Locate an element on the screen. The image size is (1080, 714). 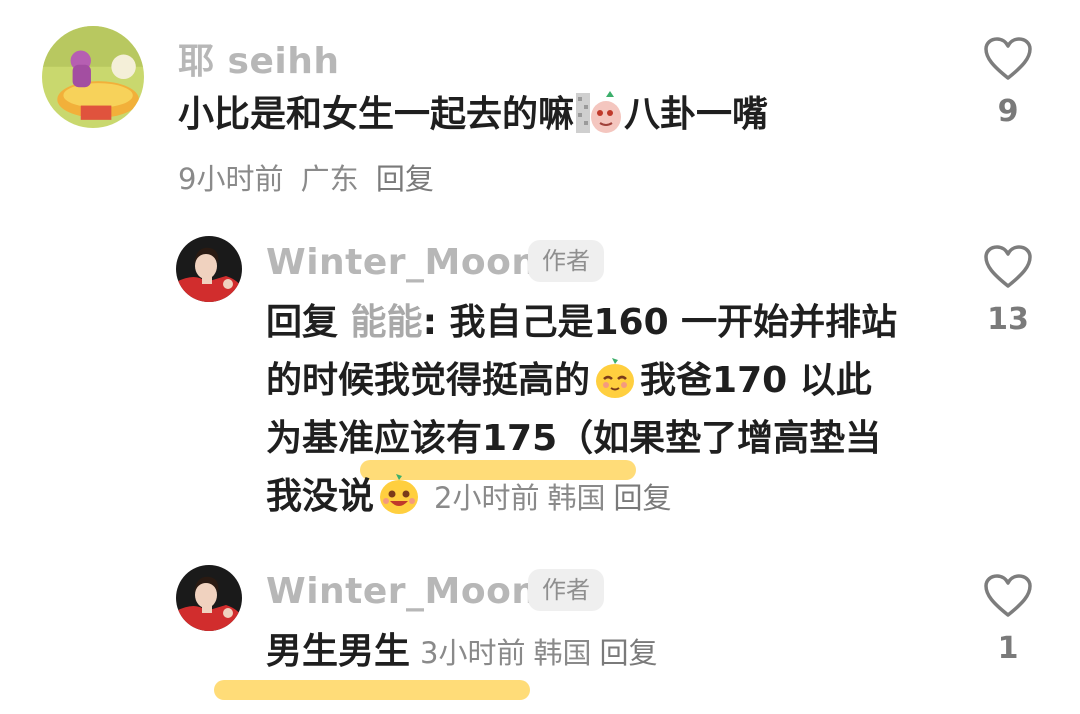
like-count: 9 is located at coordinates (1008, 111).